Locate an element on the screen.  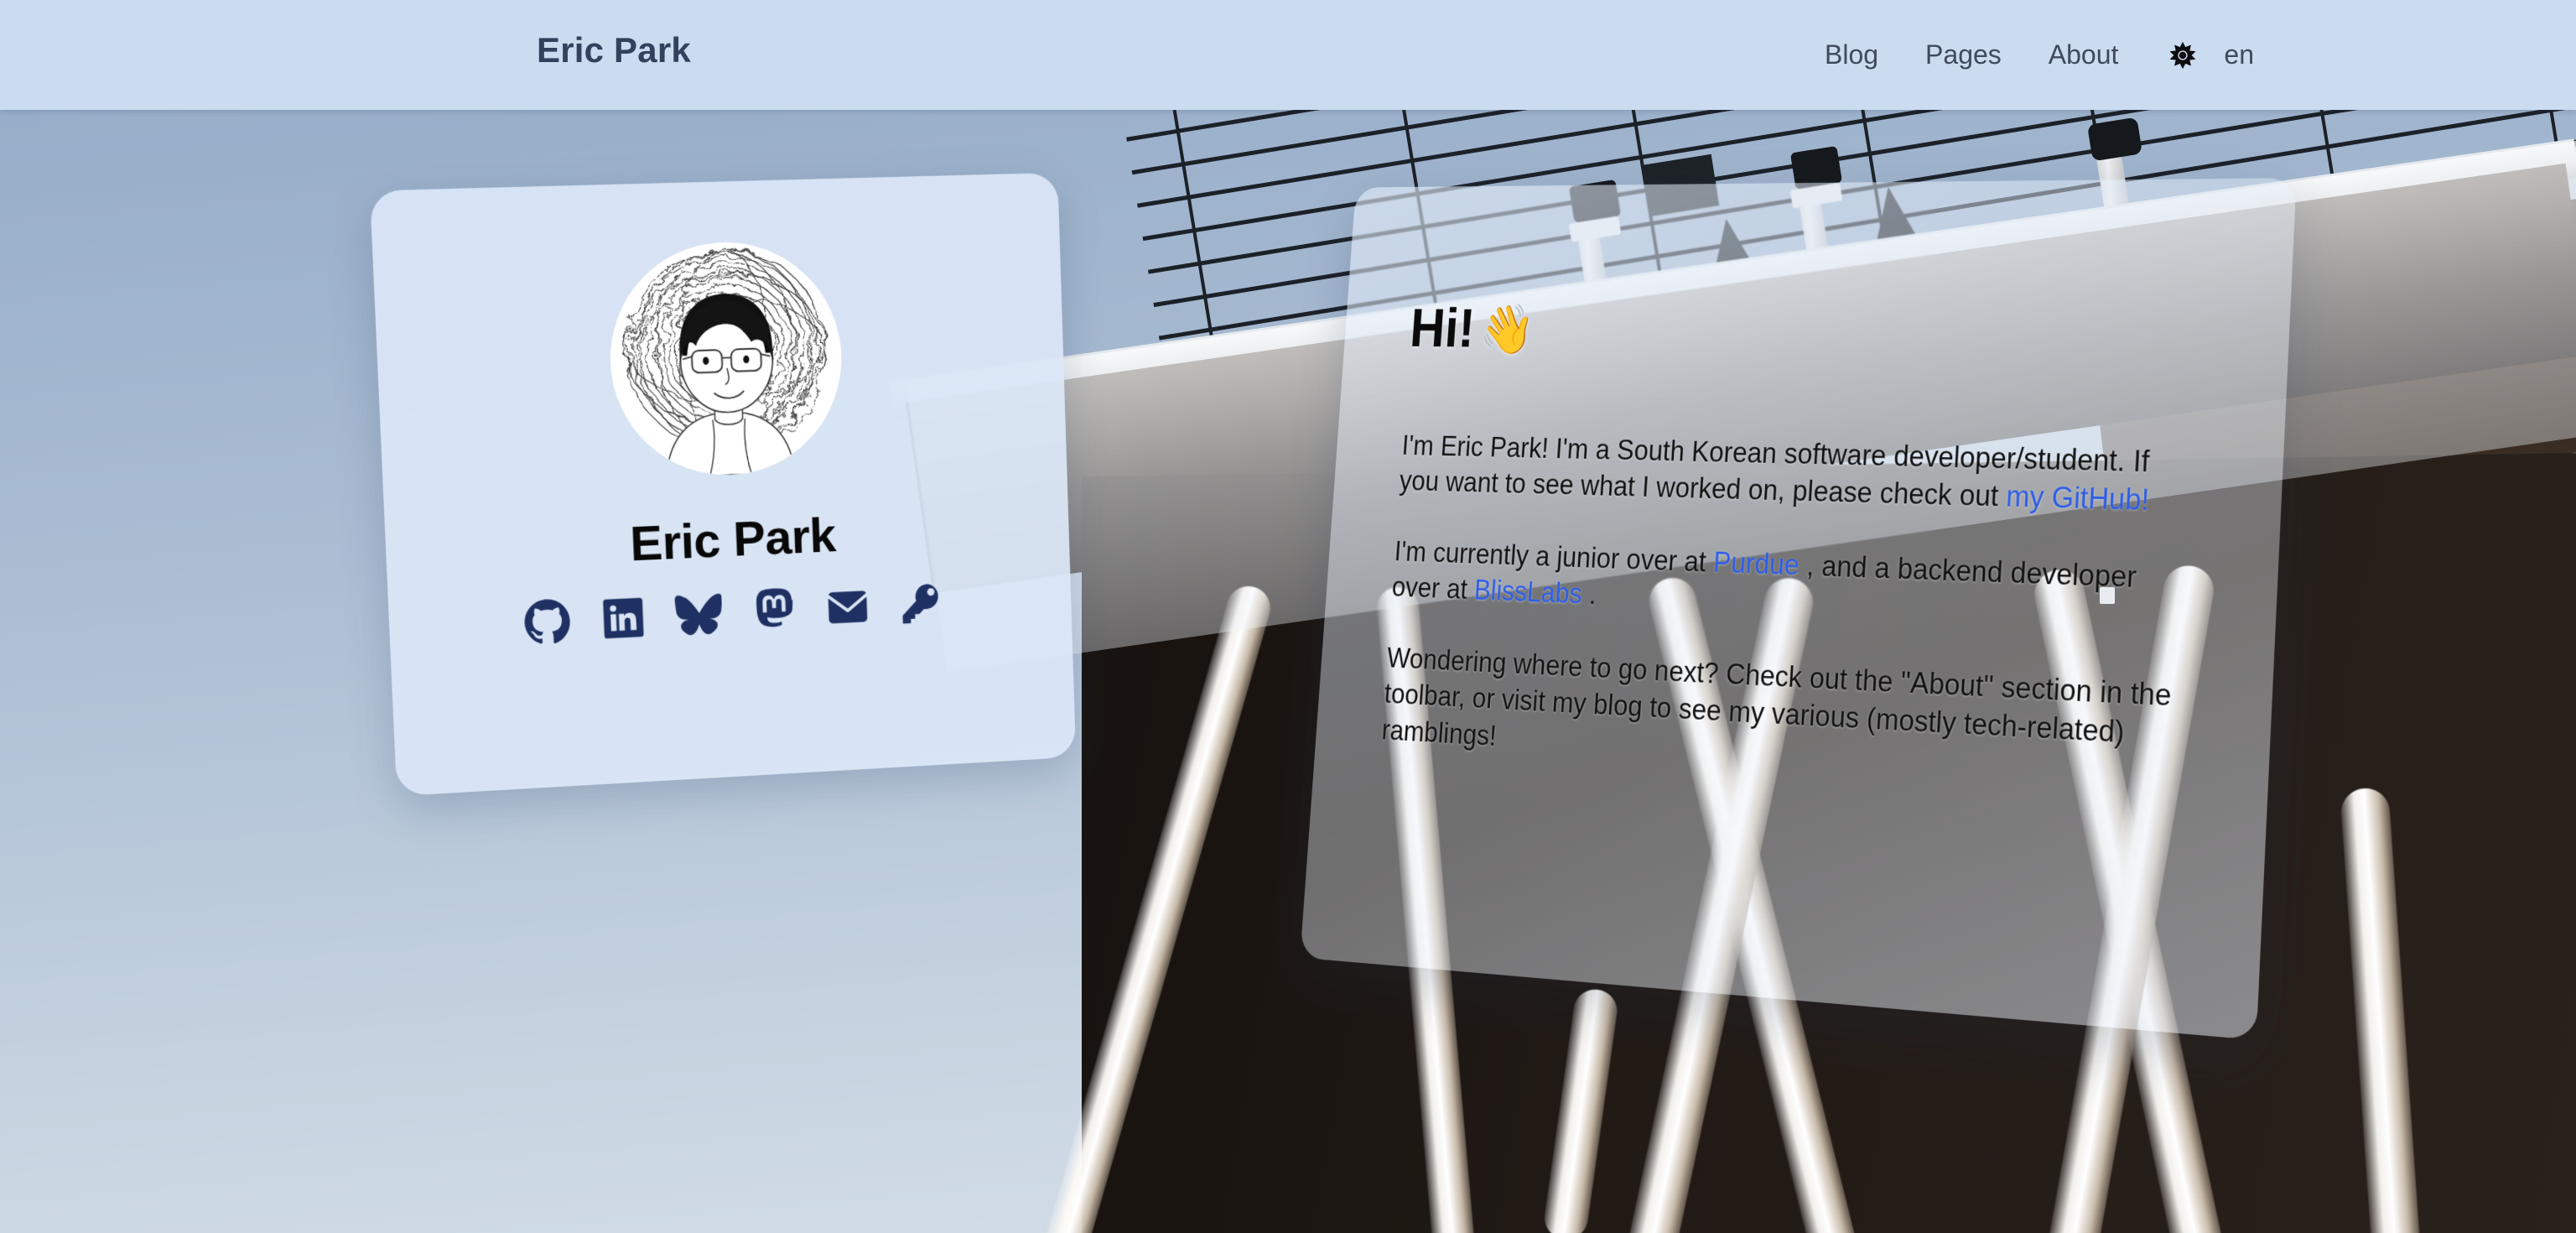
nav-item-about: About is located at coordinates (2083, 55).